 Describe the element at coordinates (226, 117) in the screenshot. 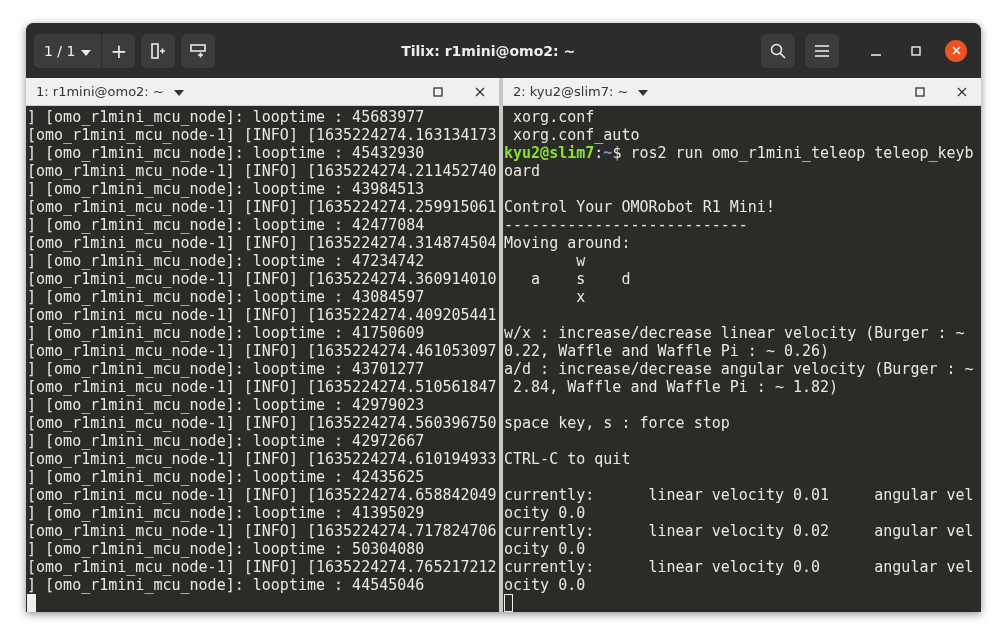

I see `terminal-line: ] [omo_r1mini_mcu_node]: looptime : 45683977` at that location.